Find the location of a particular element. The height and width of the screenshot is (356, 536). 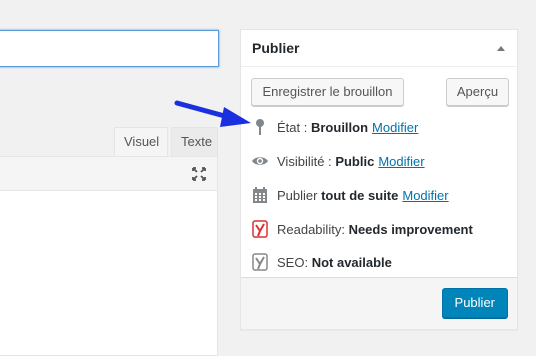

visibility-row: Visibilité : Public Modifier is located at coordinates (338, 161).